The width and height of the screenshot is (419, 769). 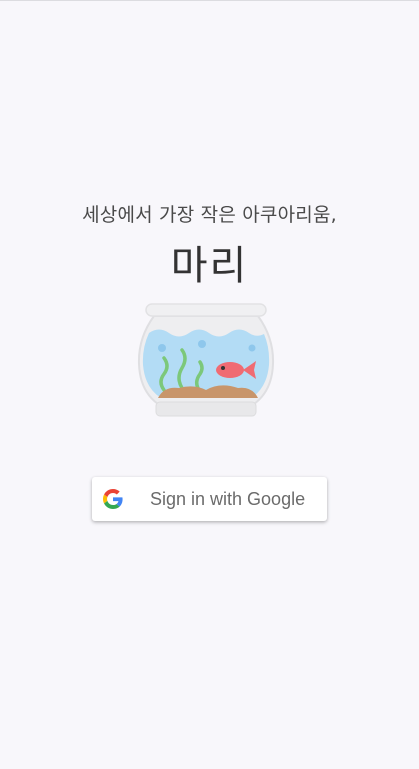 I want to click on google-sign-in-label: Sign in with Google, so click(x=228, y=499).